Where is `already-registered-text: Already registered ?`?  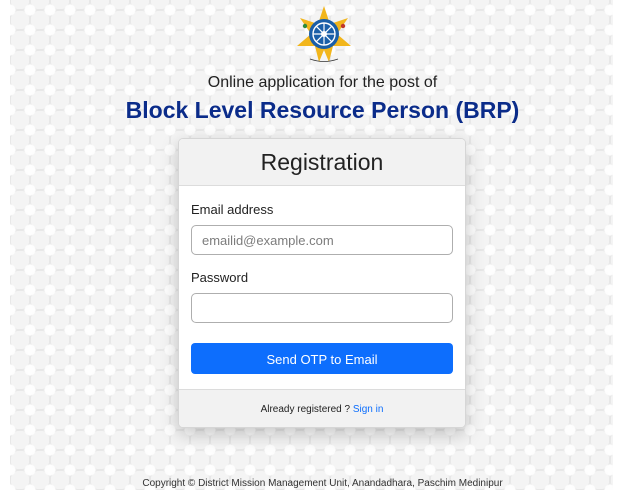
already-registered-text: Already registered ? is located at coordinates (306, 409).